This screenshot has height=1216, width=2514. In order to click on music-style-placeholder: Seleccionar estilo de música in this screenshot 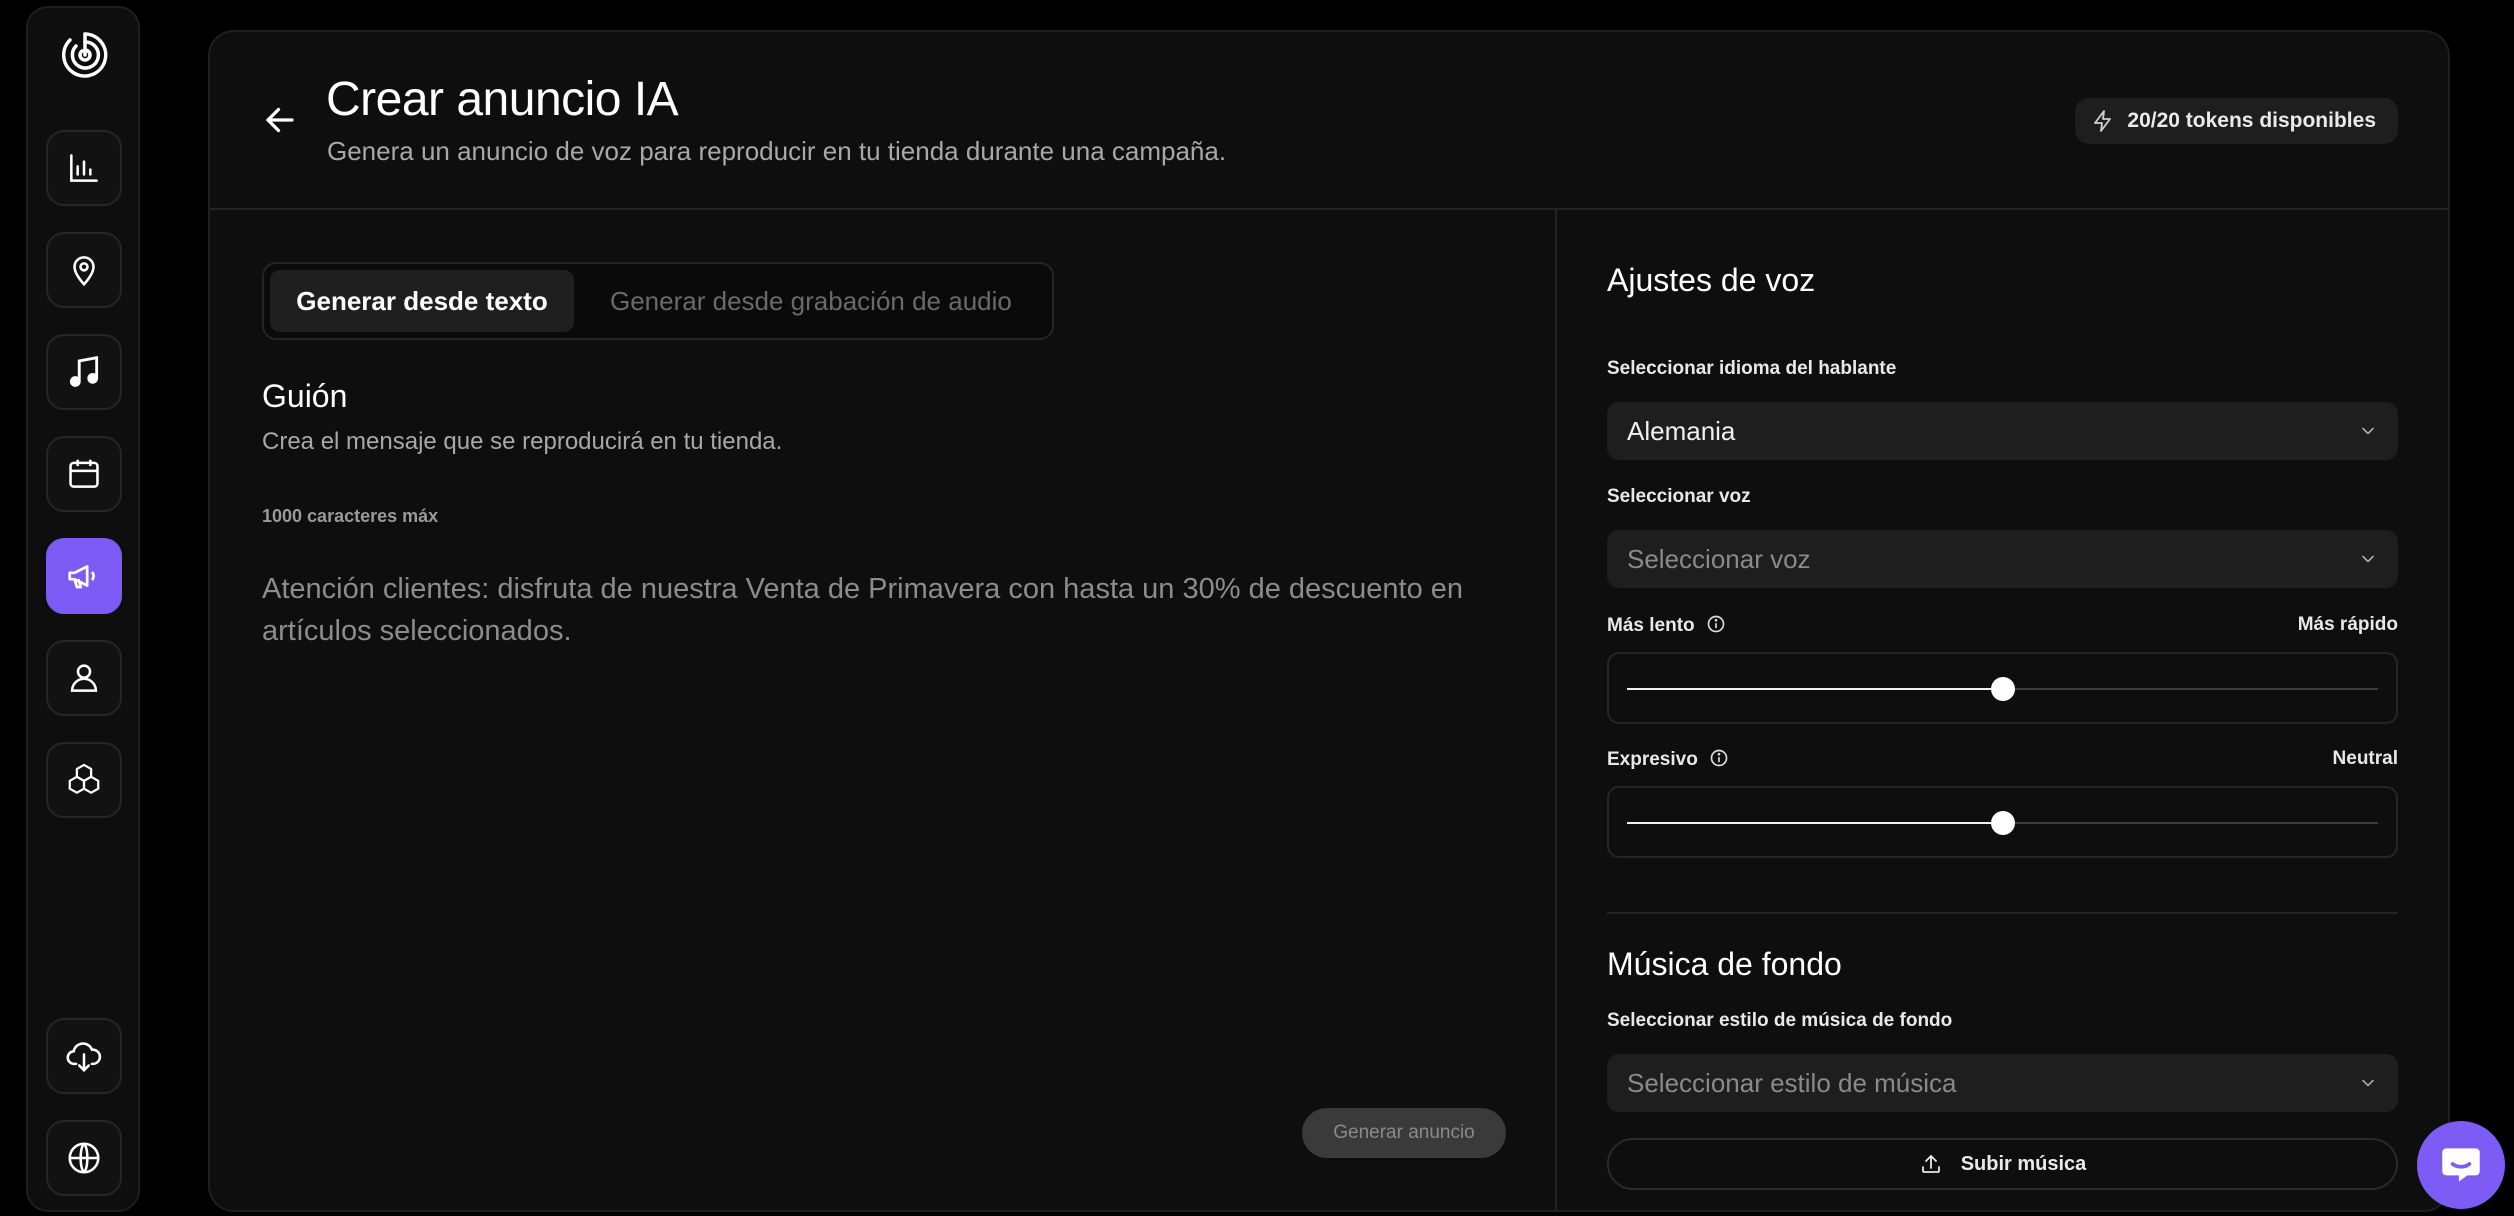, I will do `click(1792, 1082)`.